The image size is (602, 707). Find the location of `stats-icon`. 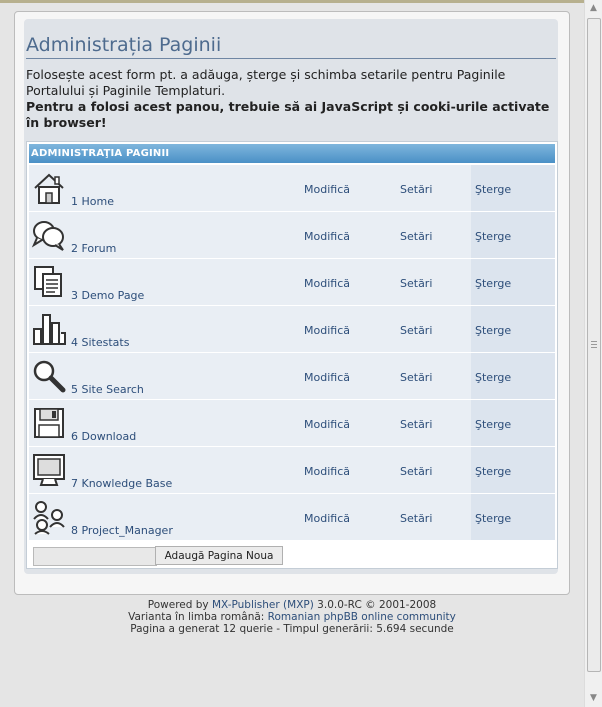

stats-icon is located at coordinates (49, 329).